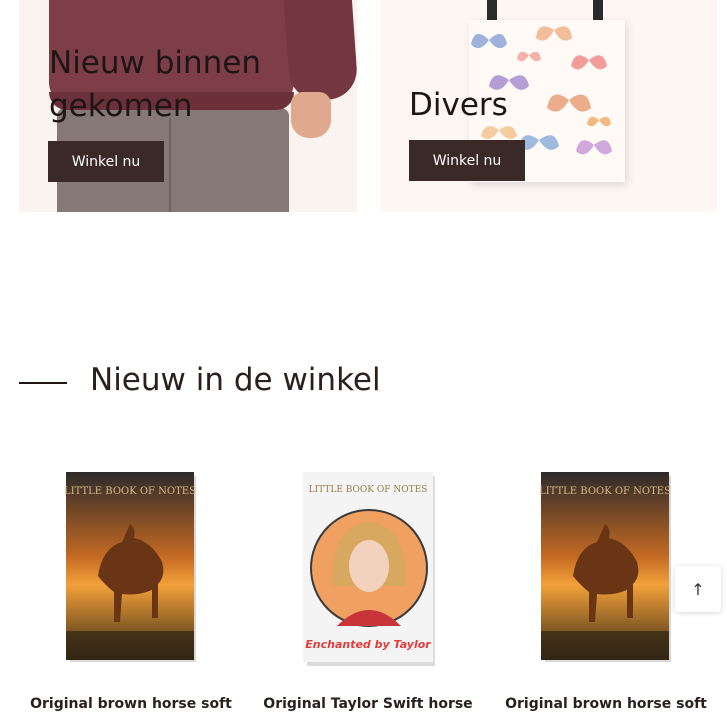 The width and height of the screenshot is (727, 716). Describe the element at coordinates (368, 644) in the screenshot. I see `cover-caption: Enchanted by Taylor` at that location.